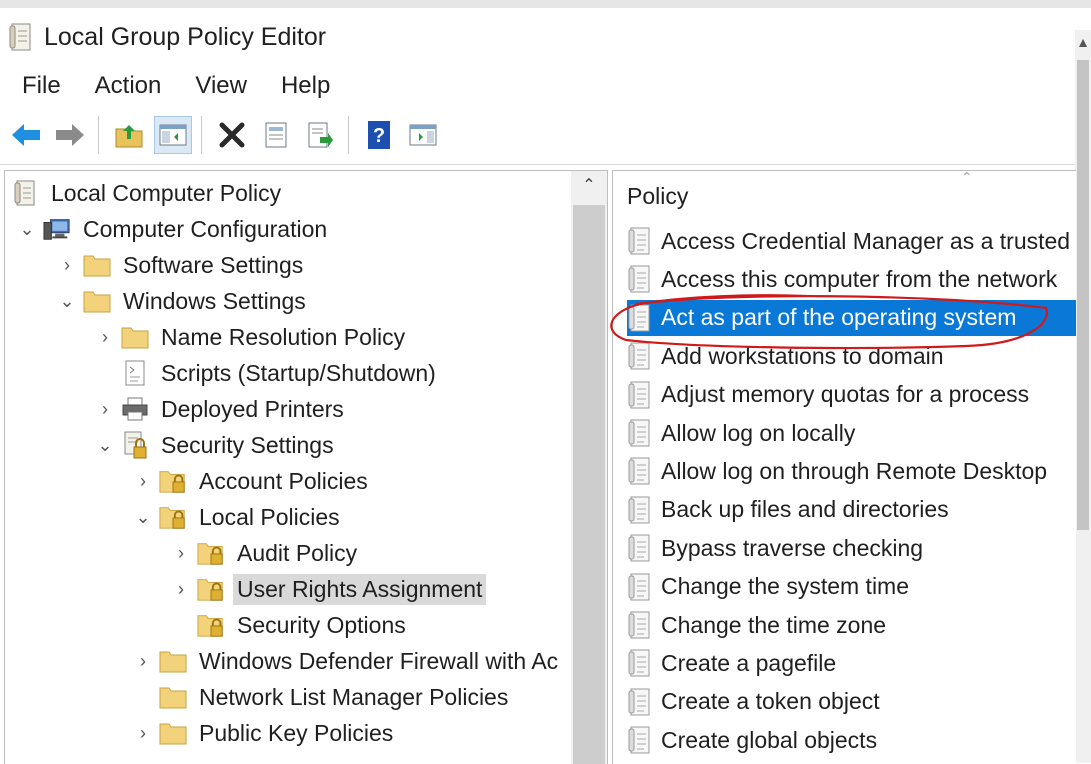 This screenshot has height=764, width=1091. Describe the element at coordinates (283, 336) in the screenshot. I see `tree-item-label: Name Resolution Policy` at that location.